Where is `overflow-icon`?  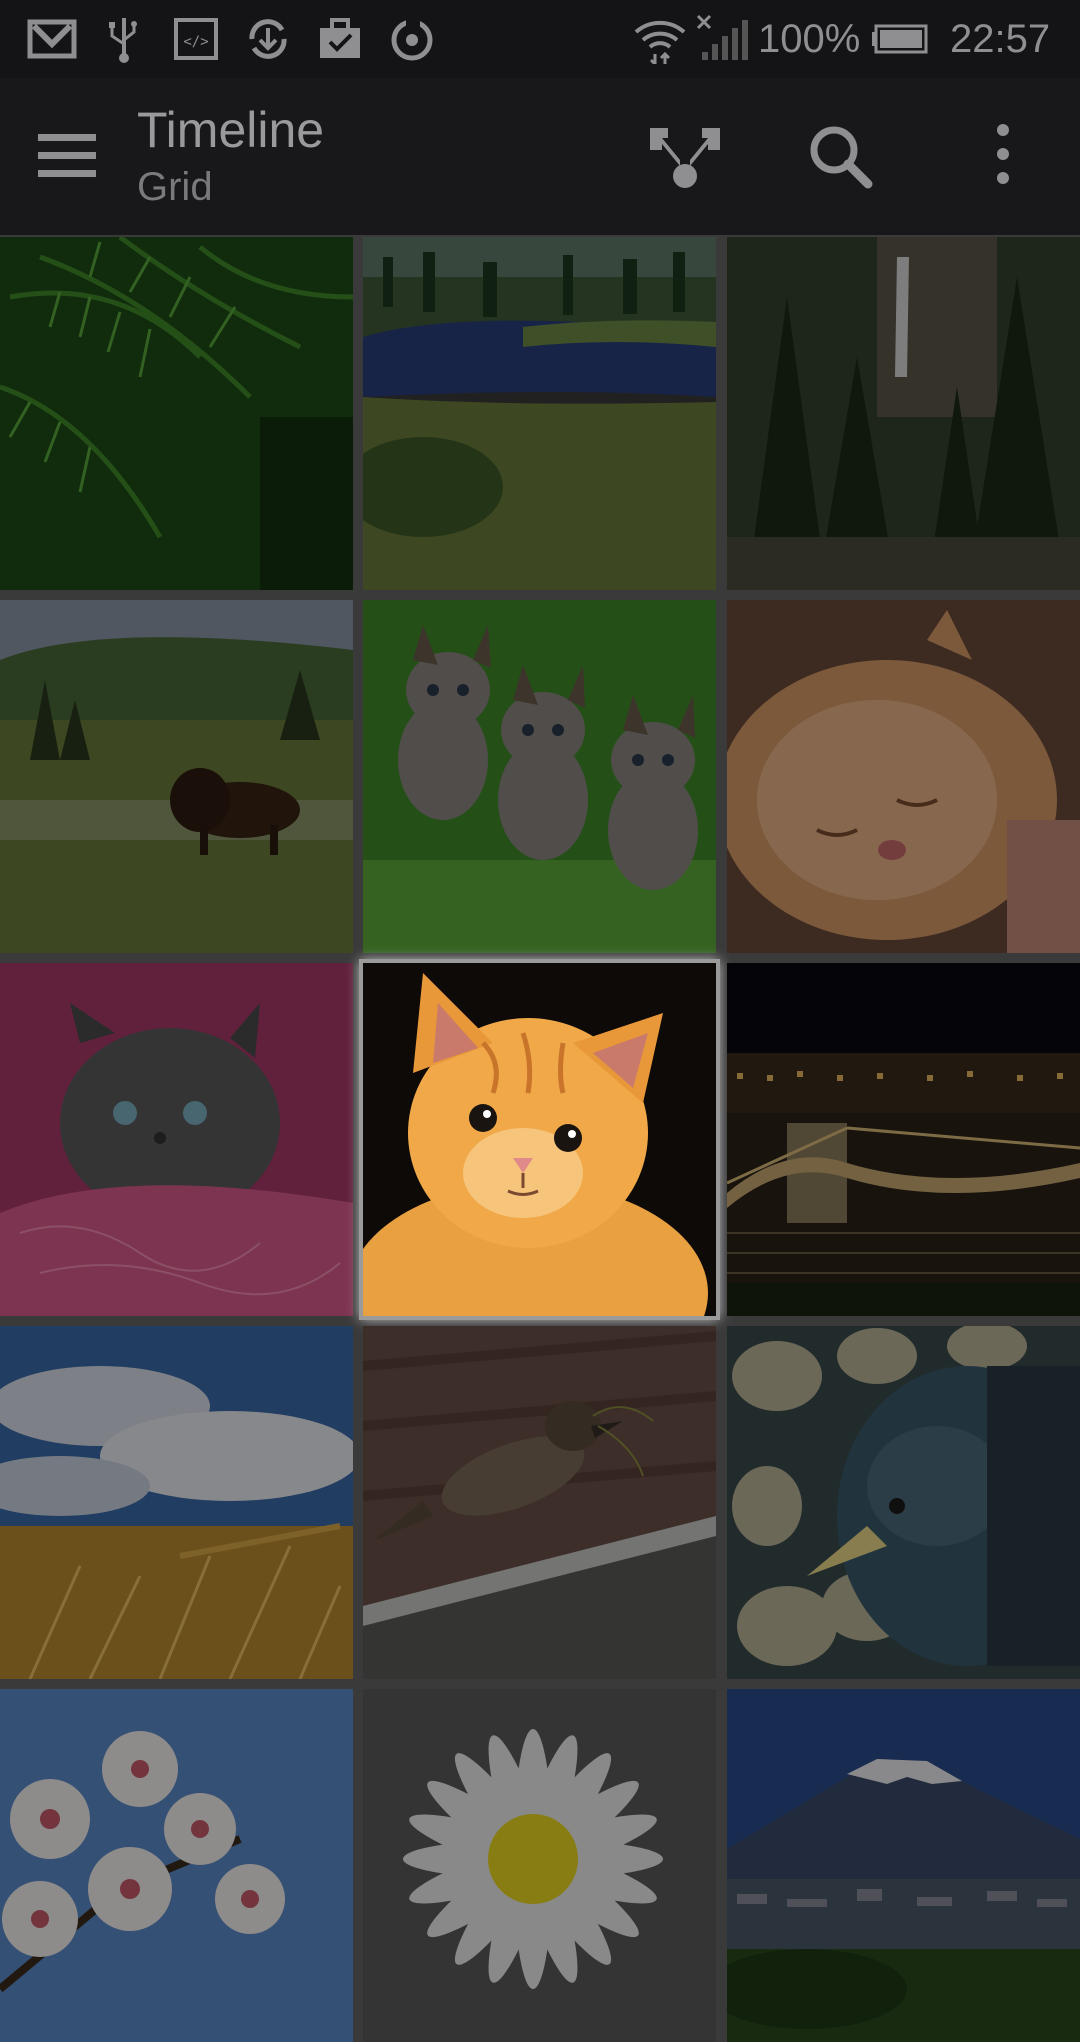 overflow-icon is located at coordinates (1003, 154).